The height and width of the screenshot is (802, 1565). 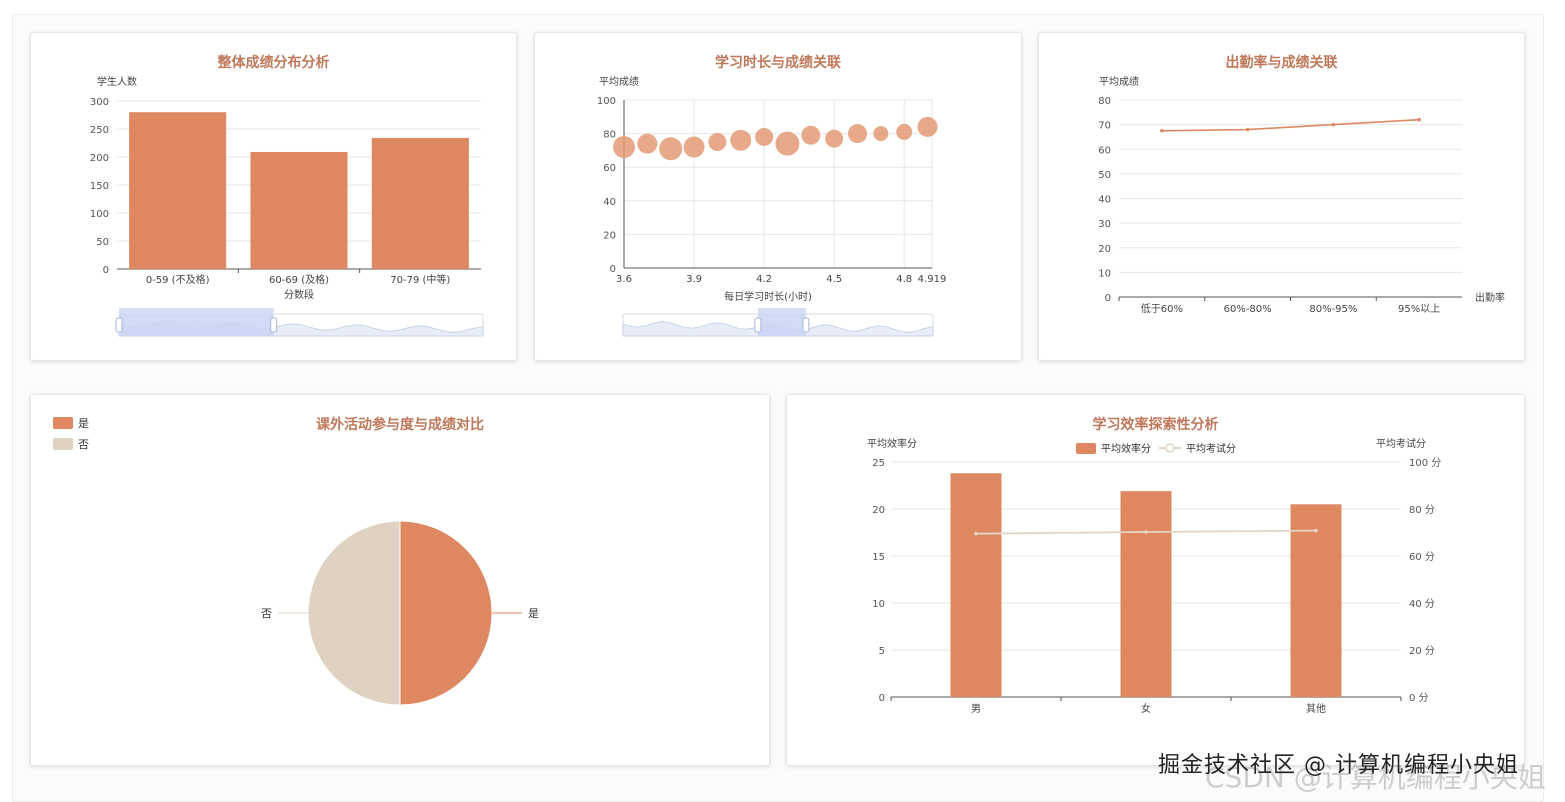 What do you see at coordinates (1211, 448) in the screenshot?
I see `legend-label: 平均考试分` at bounding box center [1211, 448].